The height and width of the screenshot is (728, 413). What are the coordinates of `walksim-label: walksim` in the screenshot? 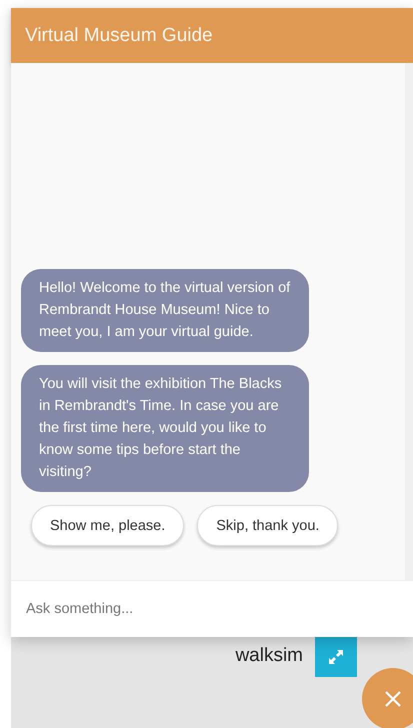 It's located at (269, 656).